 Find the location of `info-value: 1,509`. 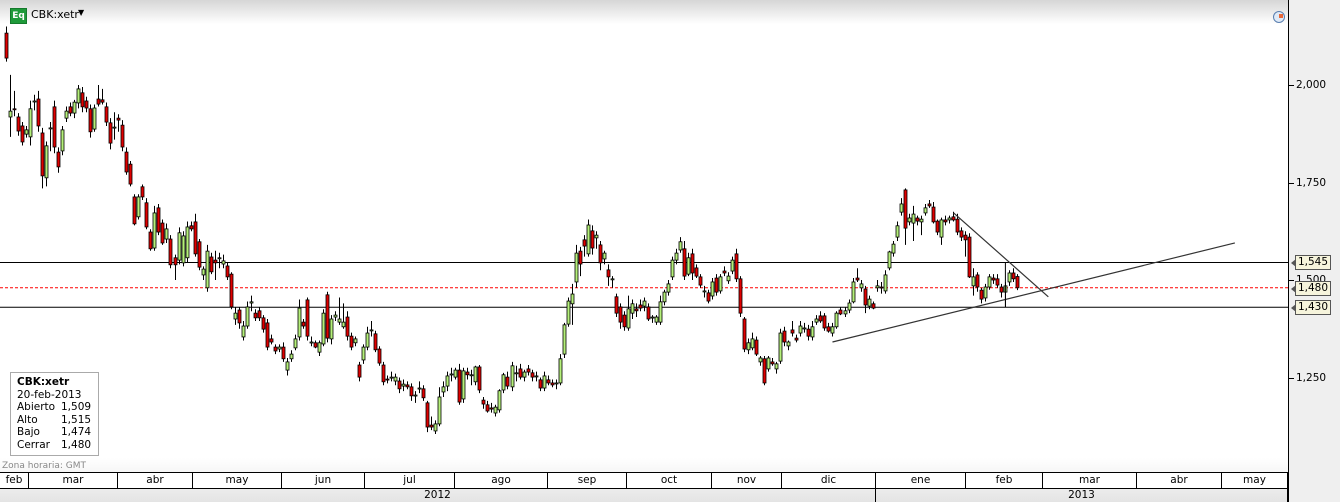

info-value: 1,509 is located at coordinates (76, 407).